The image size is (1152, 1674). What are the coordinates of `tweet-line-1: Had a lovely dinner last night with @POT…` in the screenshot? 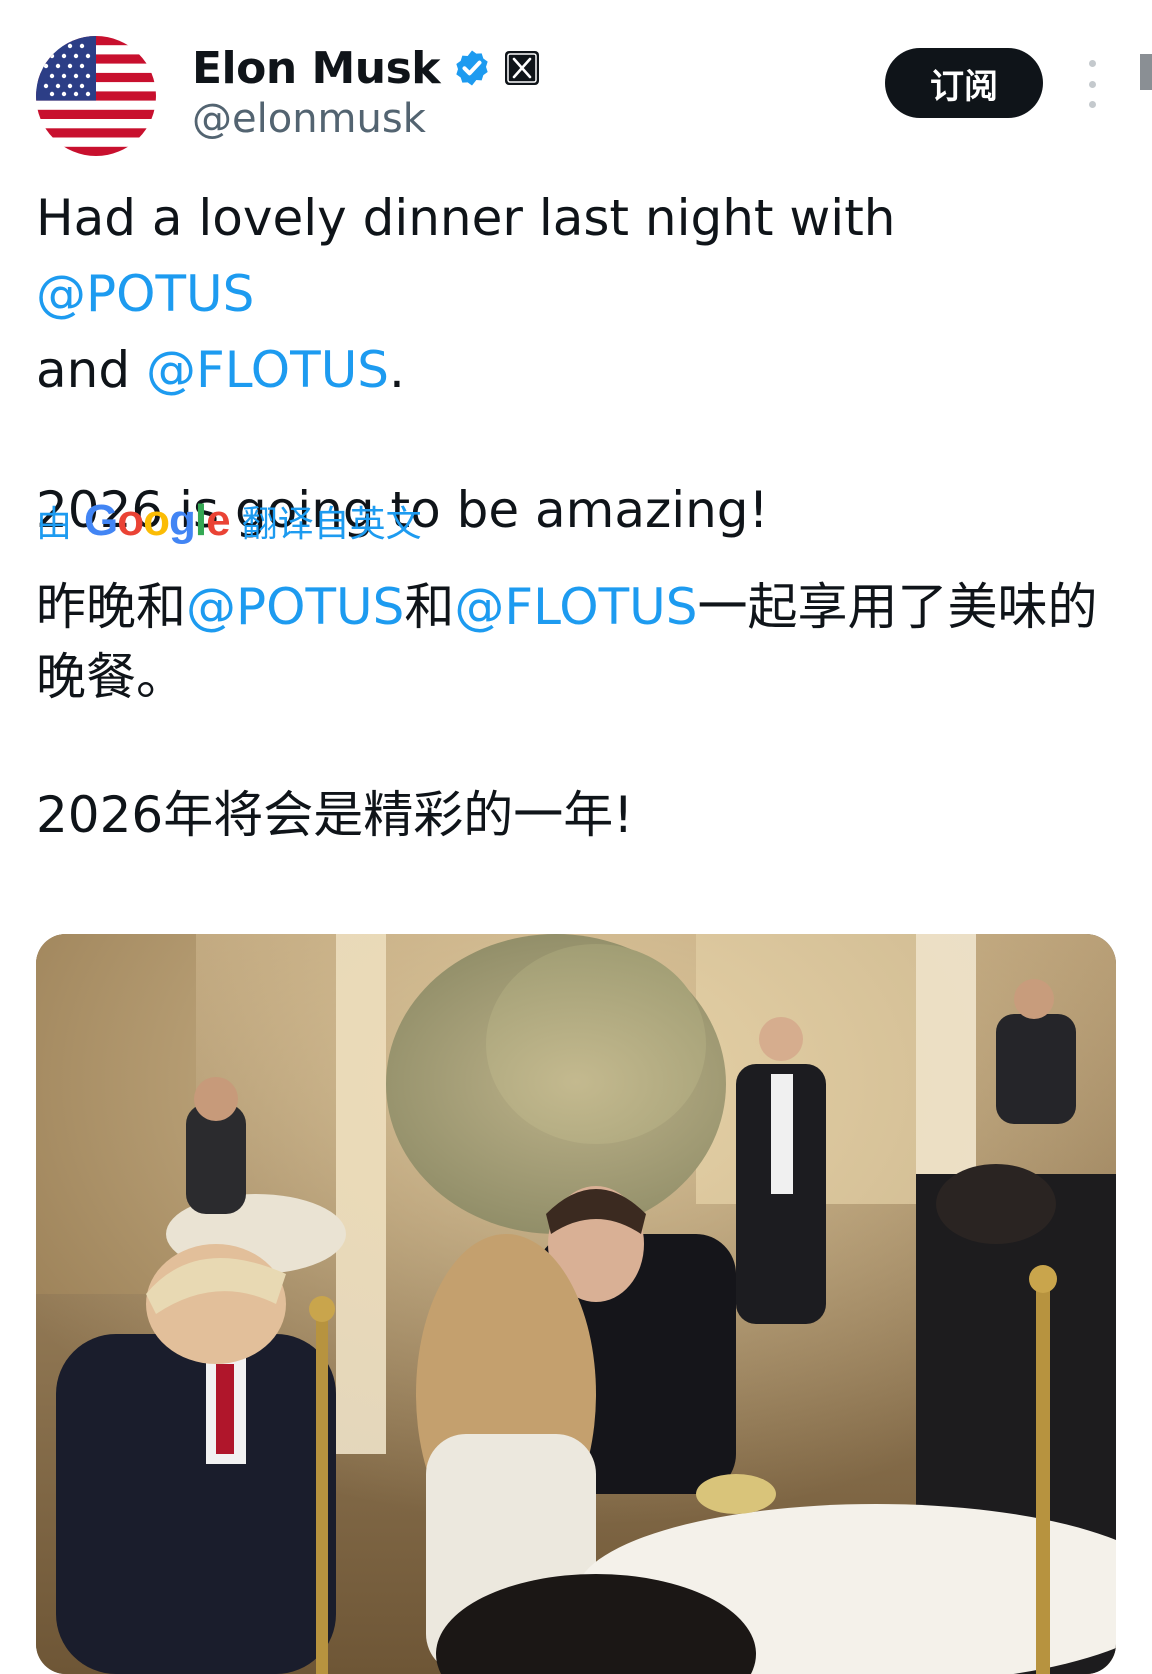 It's located at (581, 256).